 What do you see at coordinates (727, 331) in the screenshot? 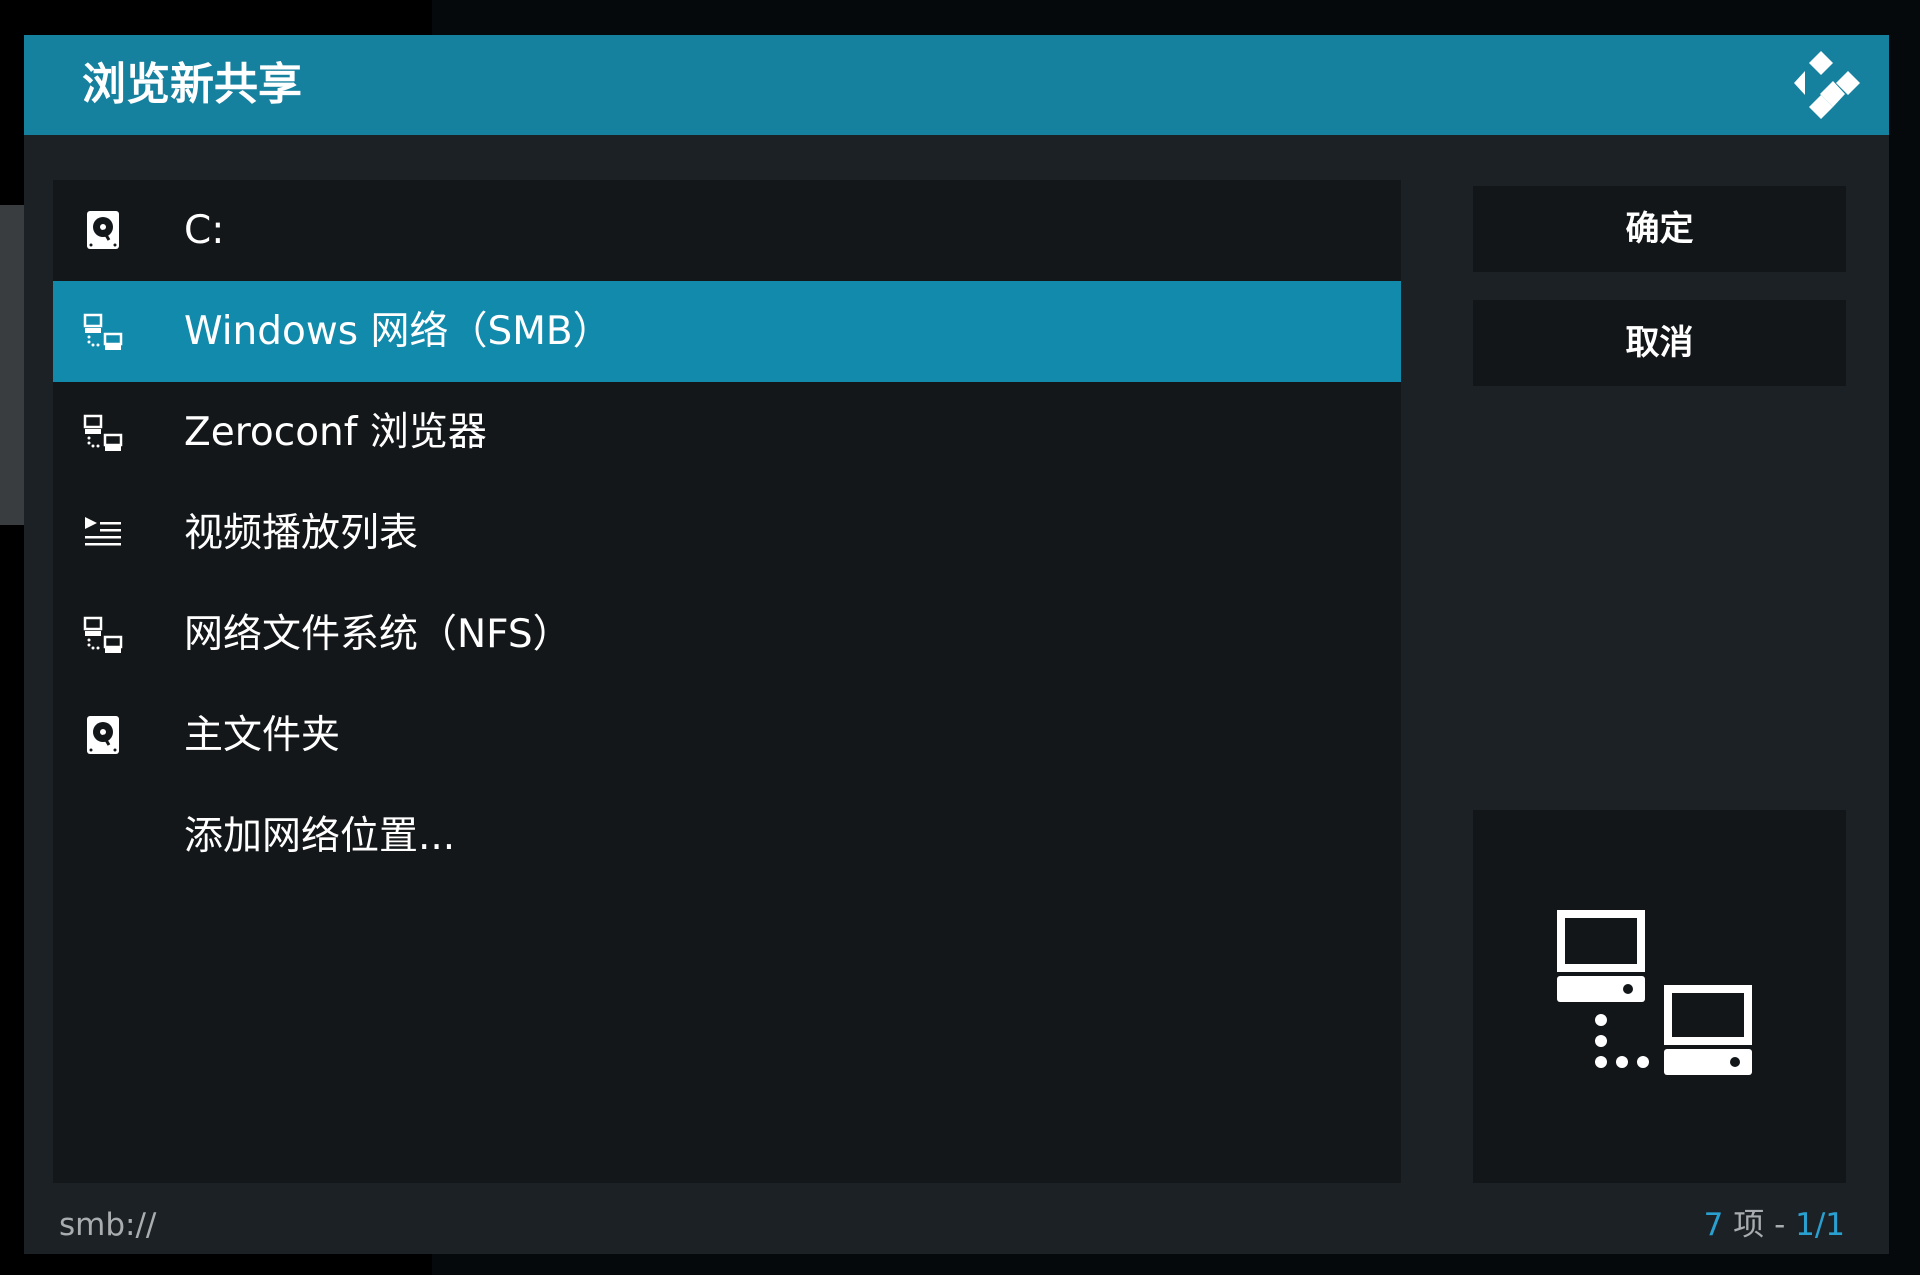
I see `list-item-windows-smb: Windows 网络（SMB）` at bounding box center [727, 331].